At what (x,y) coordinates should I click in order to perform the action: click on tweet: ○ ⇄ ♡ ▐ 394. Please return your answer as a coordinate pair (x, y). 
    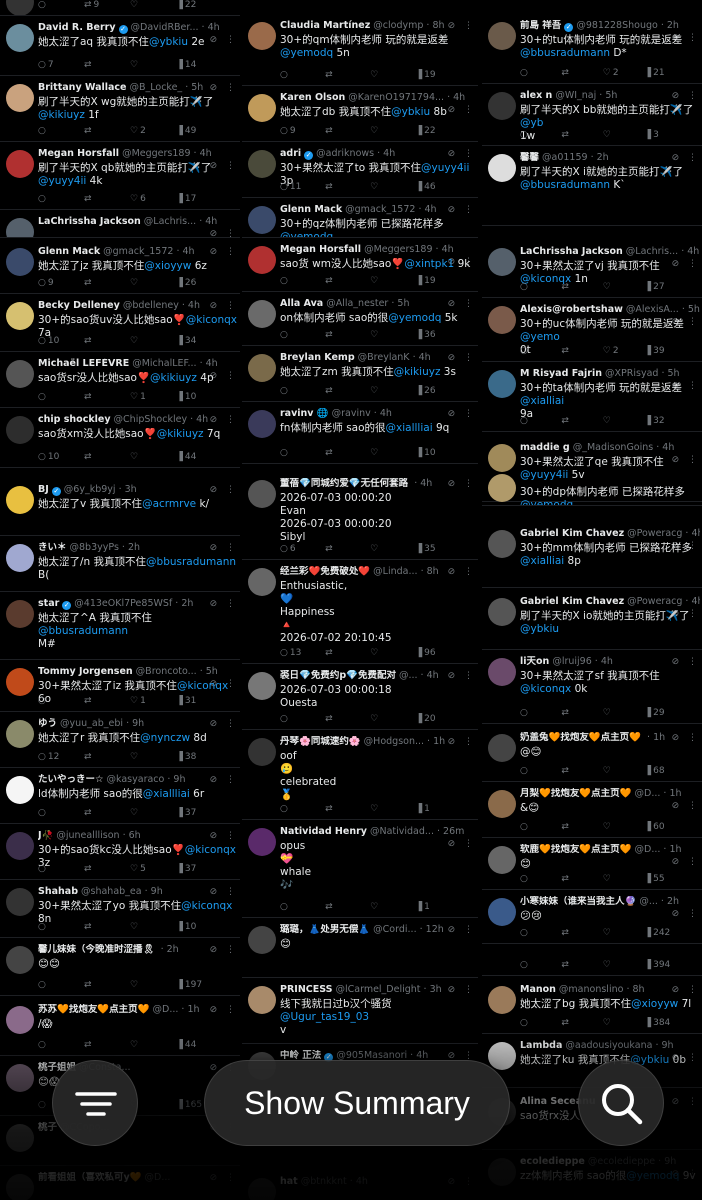
    Looking at the image, I should click on (592, 960).